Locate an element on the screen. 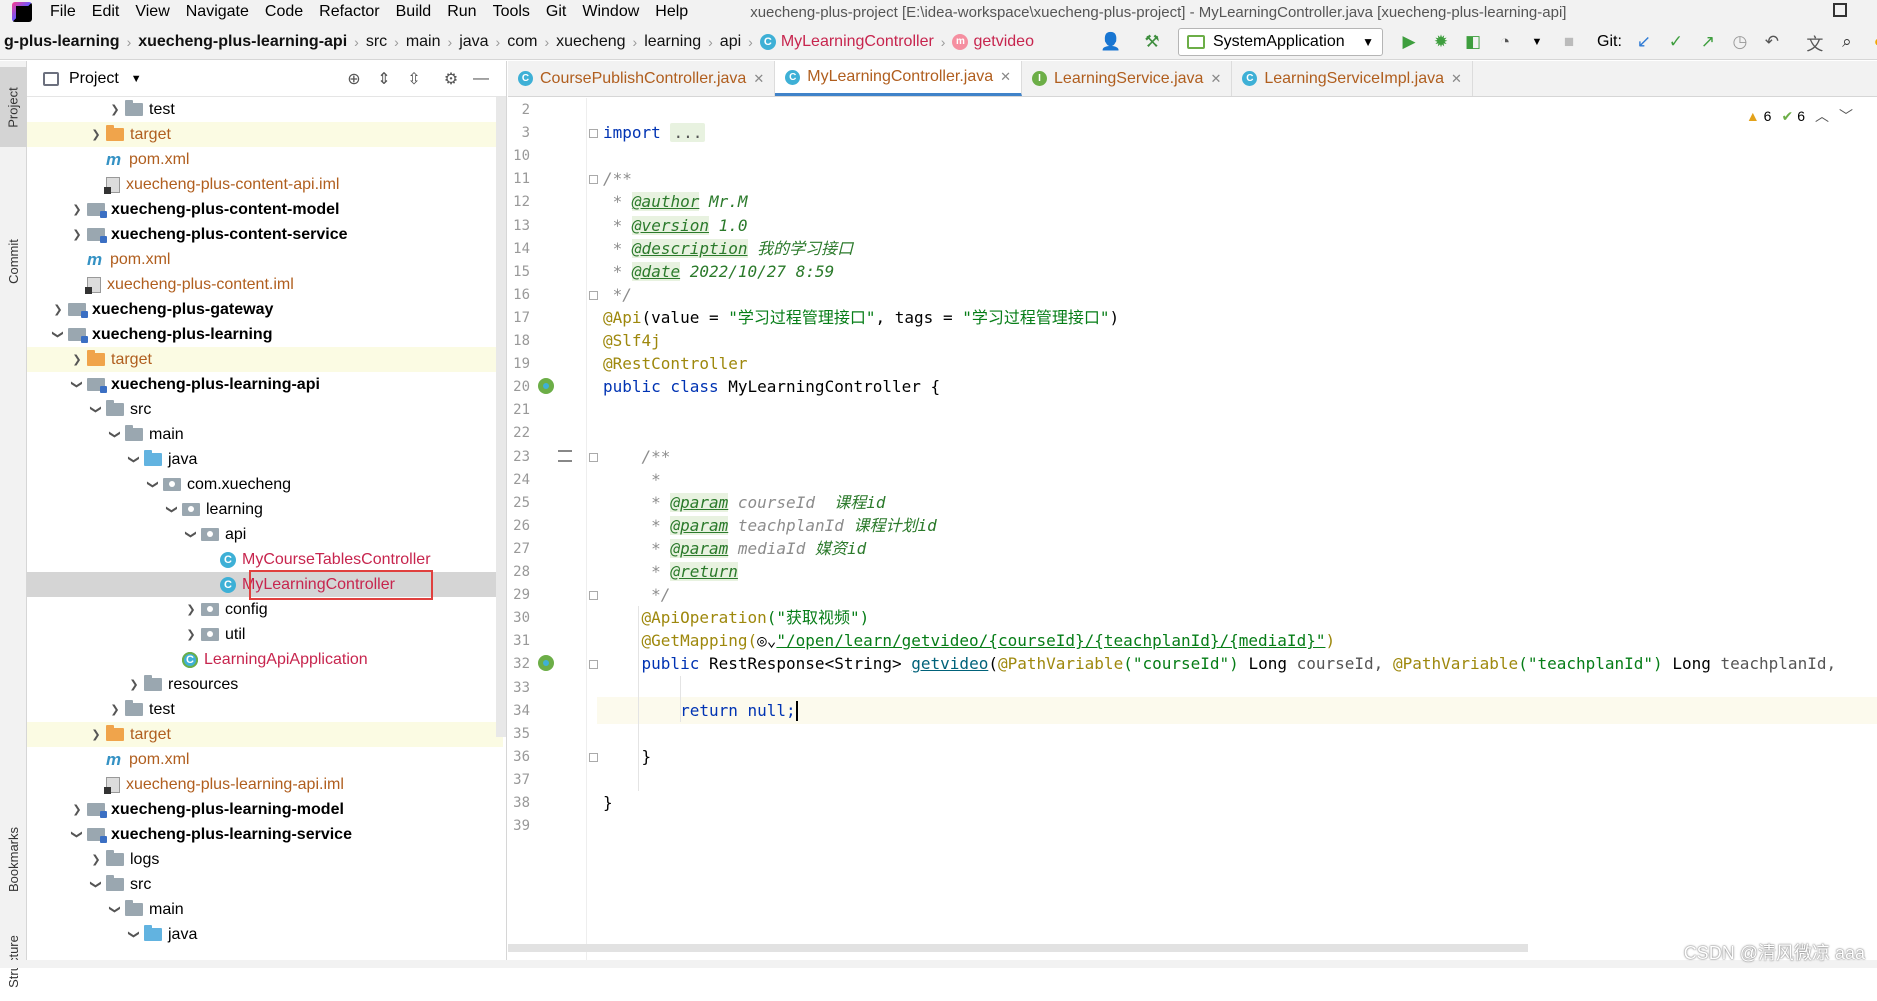  more-run-options-icon: ▼ is located at coordinates (1537, 42).